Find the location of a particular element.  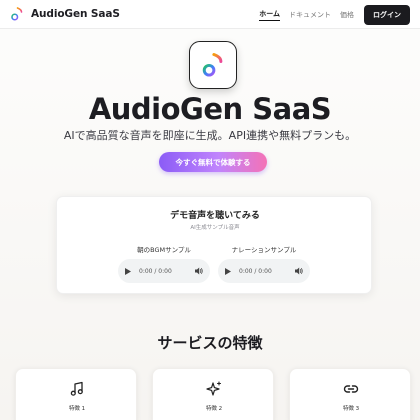

feature-label: 特徴 3 is located at coordinates (351, 409).